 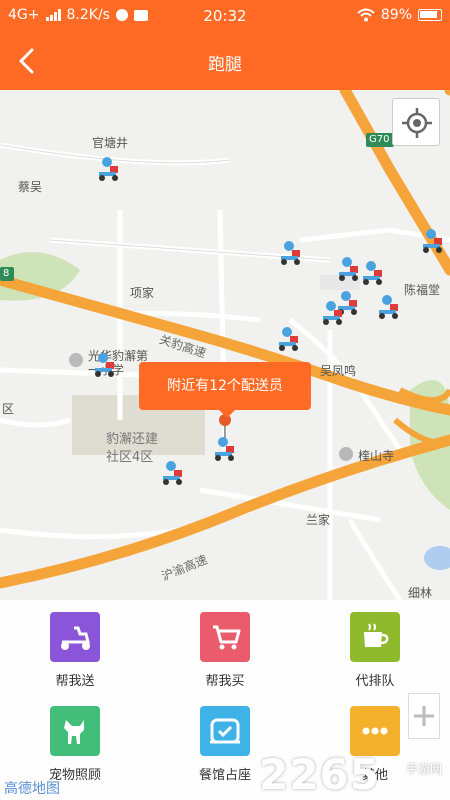 I want to click on service-deliver-label: 帮我送, so click(x=75, y=681).